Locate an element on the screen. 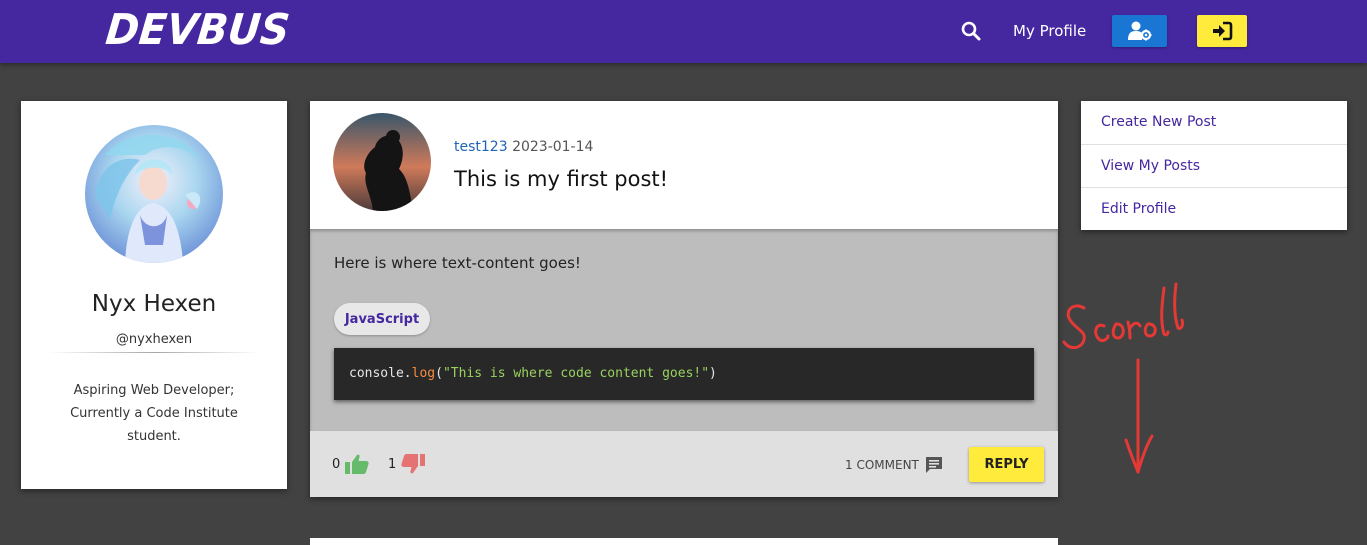 The image size is (1367, 545). code-open-paren: ( is located at coordinates (439, 373).